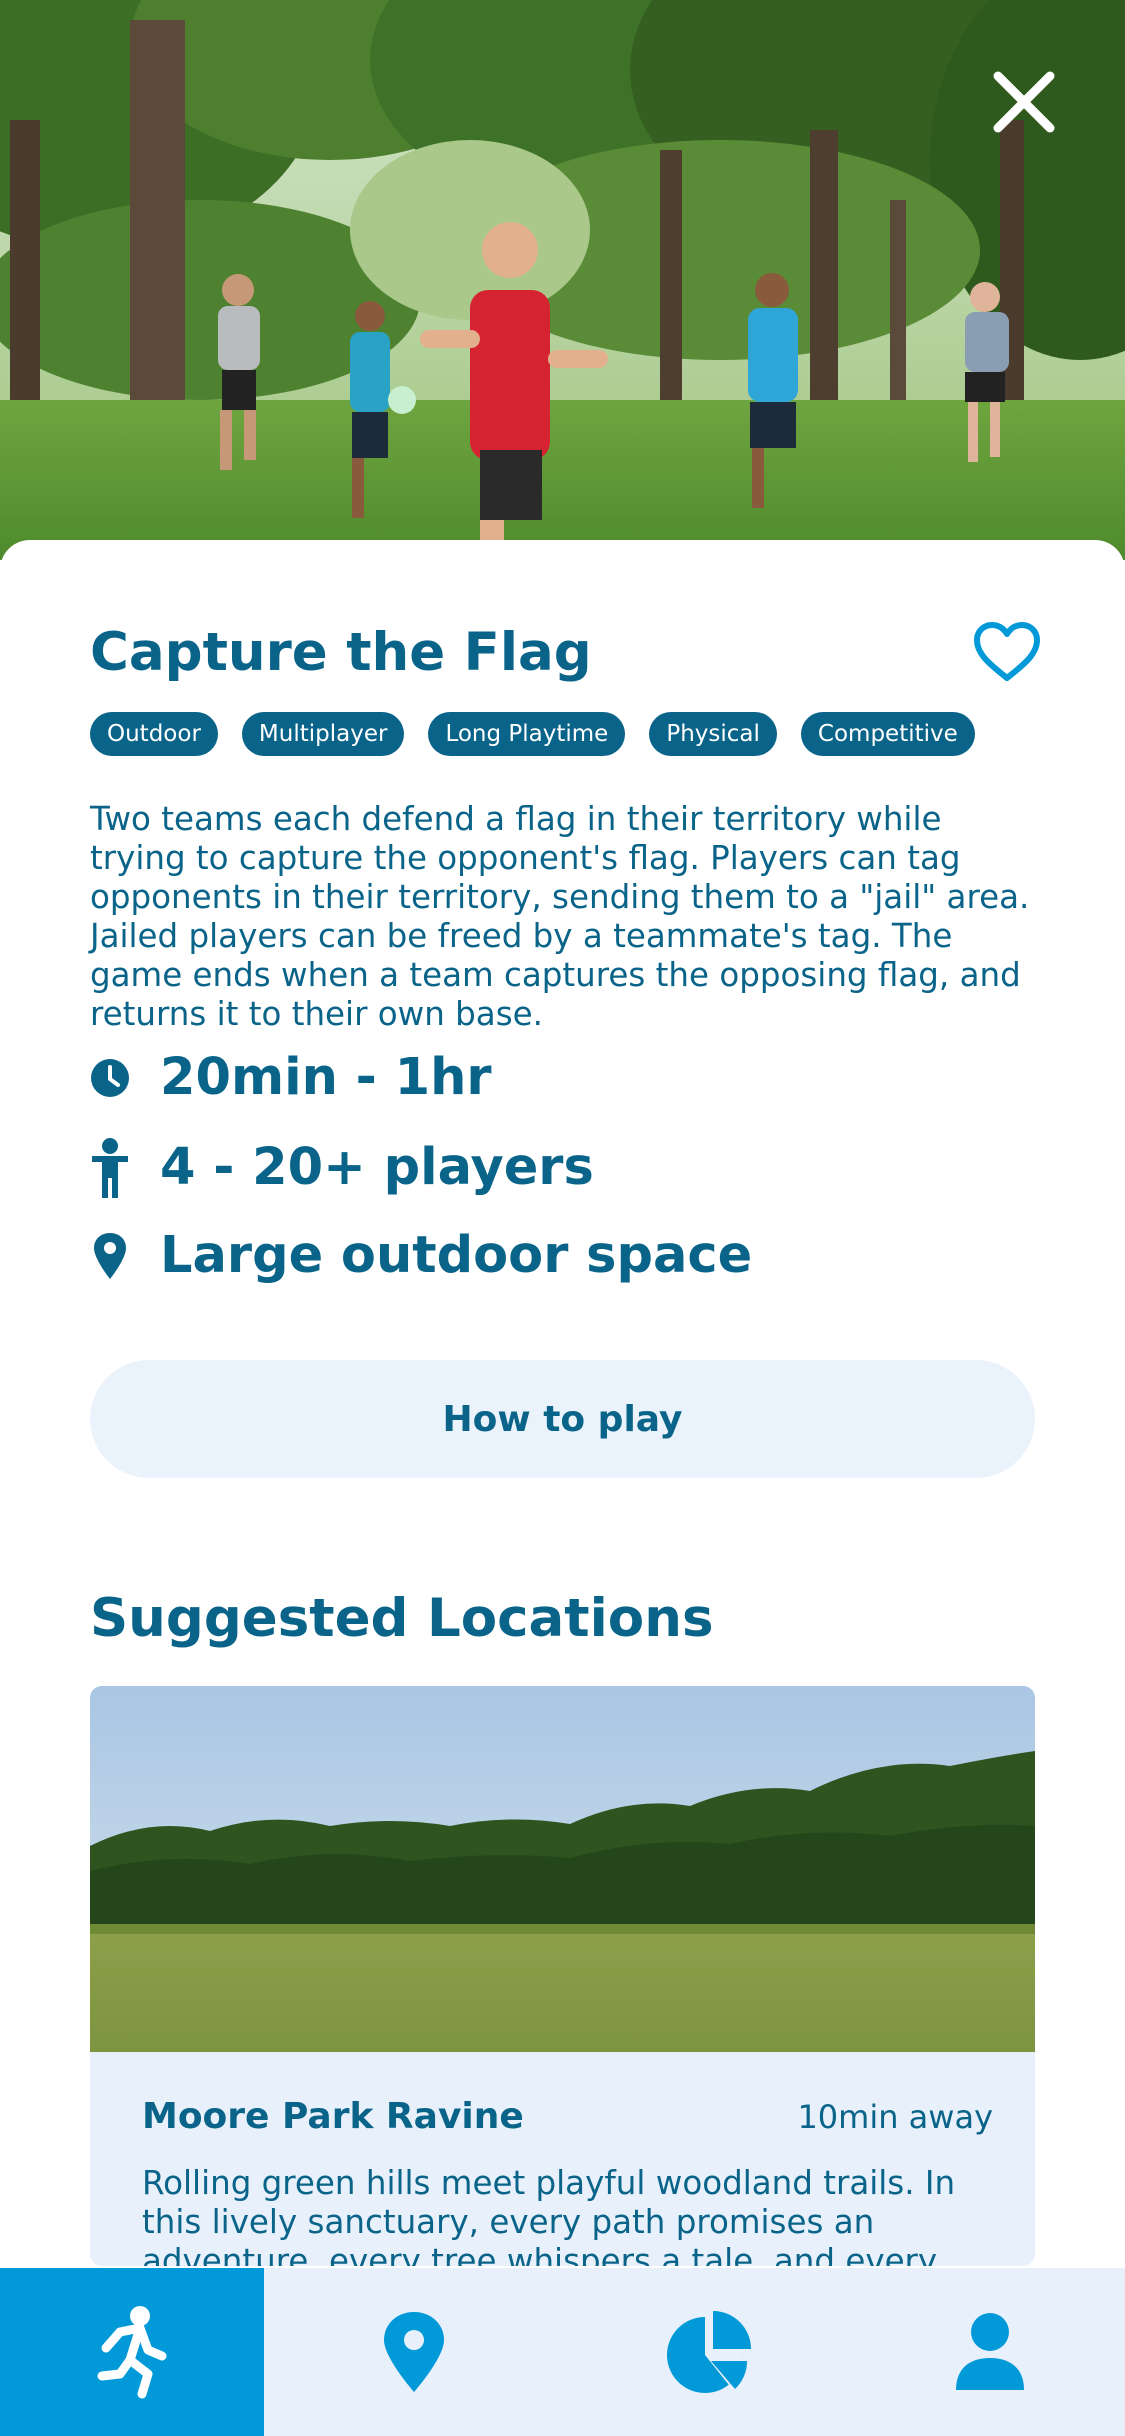  What do you see at coordinates (110, 1167) in the screenshot?
I see `person-icon` at bounding box center [110, 1167].